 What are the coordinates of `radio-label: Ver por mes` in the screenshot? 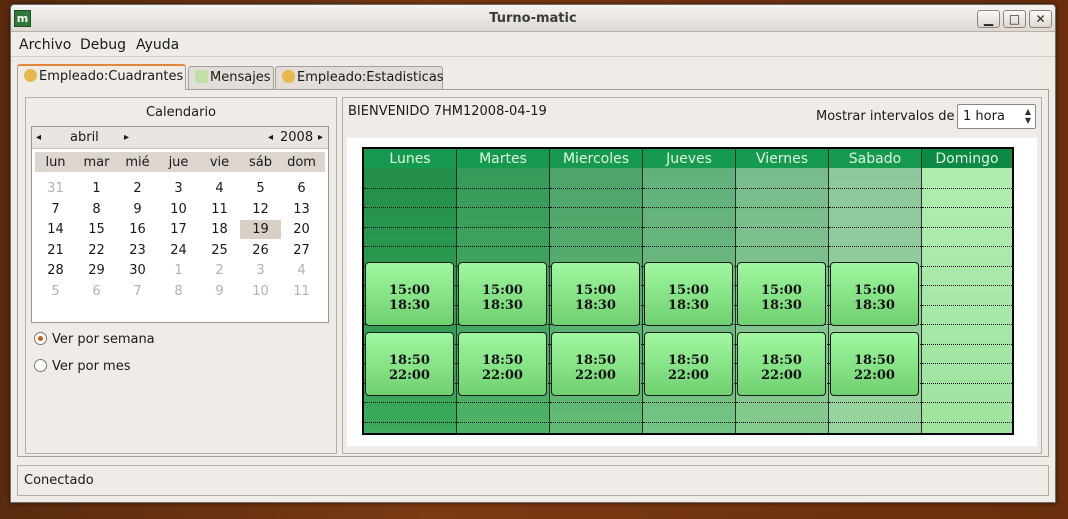 It's located at (91, 366).